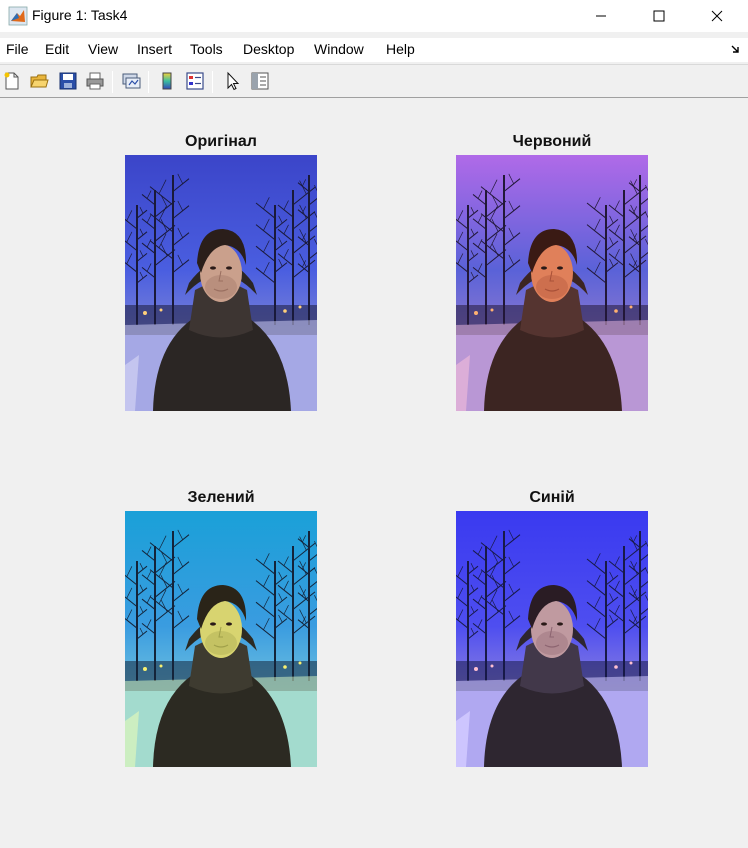 This screenshot has width=748, height=848. Describe the element at coordinates (221, 497) in the screenshot. I see `subplot-title-green: Зелений` at that location.